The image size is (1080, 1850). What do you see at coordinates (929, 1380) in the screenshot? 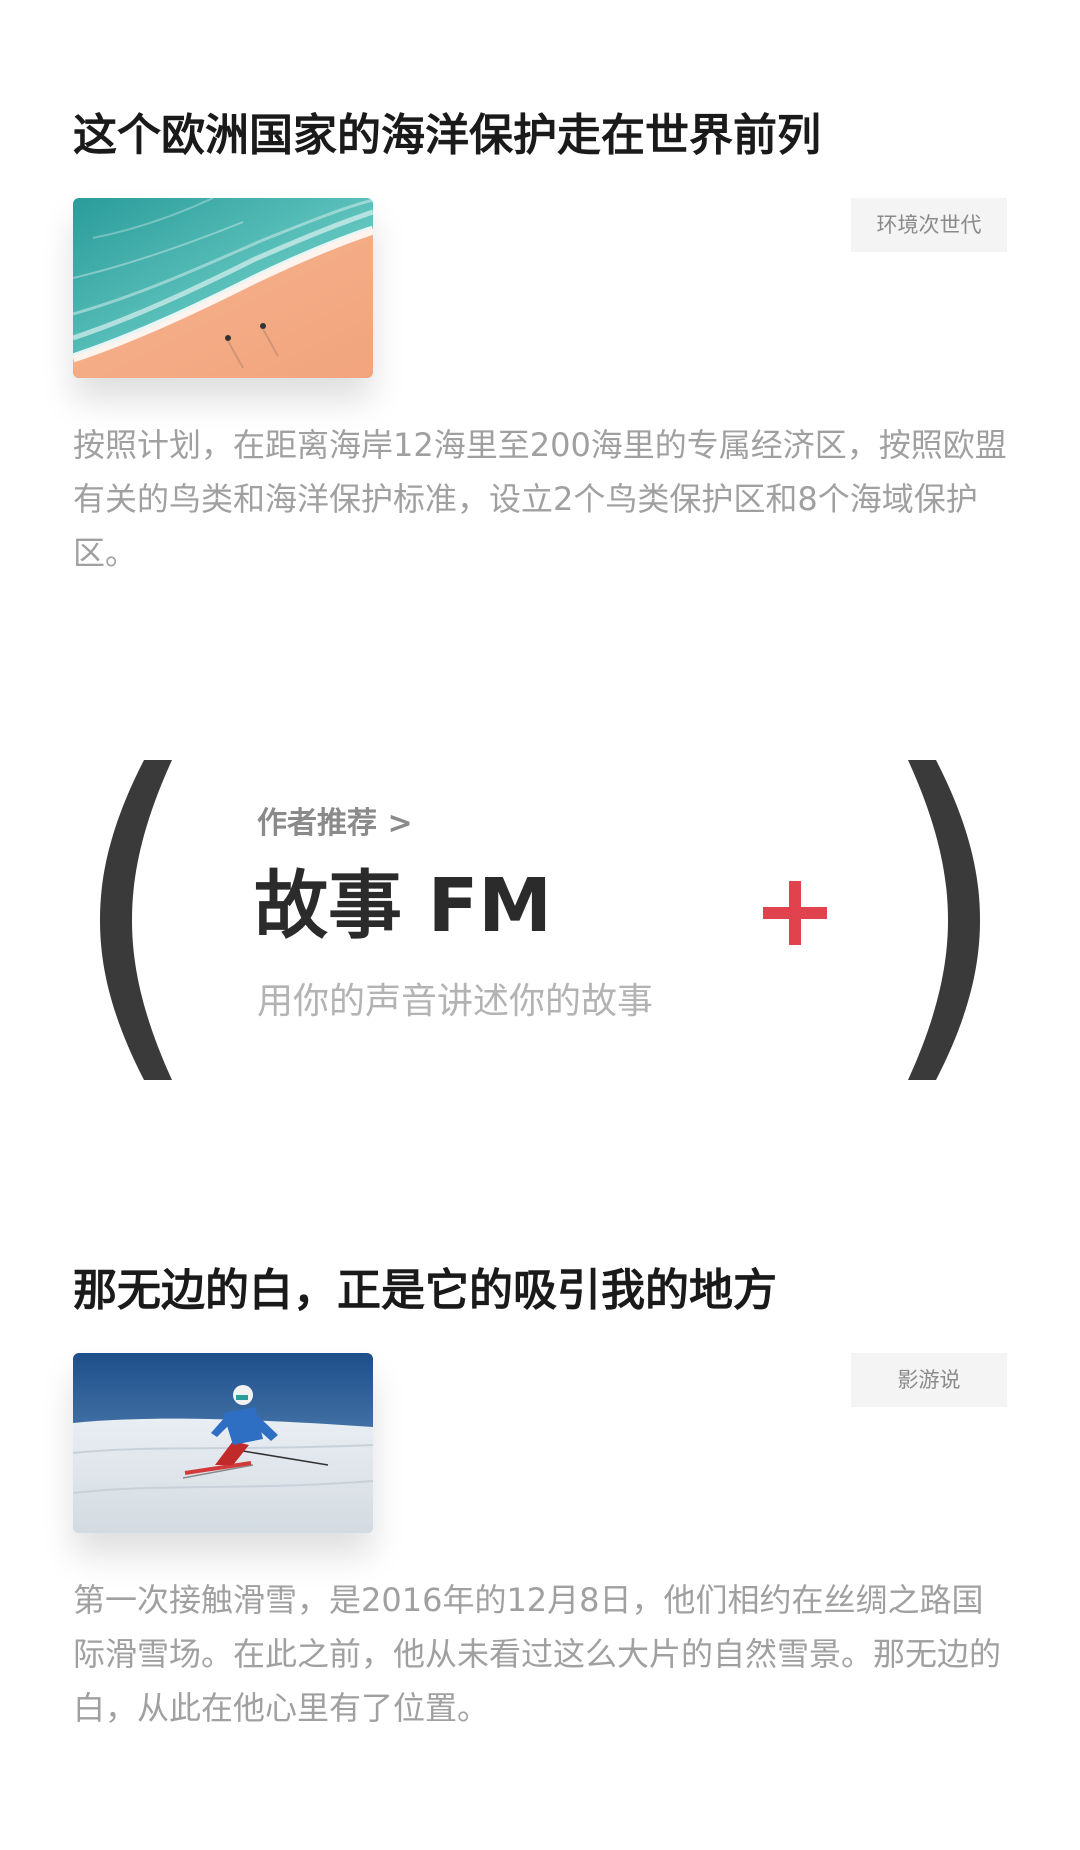
I see `category-tag: 影游说` at bounding box center [929, 1380].